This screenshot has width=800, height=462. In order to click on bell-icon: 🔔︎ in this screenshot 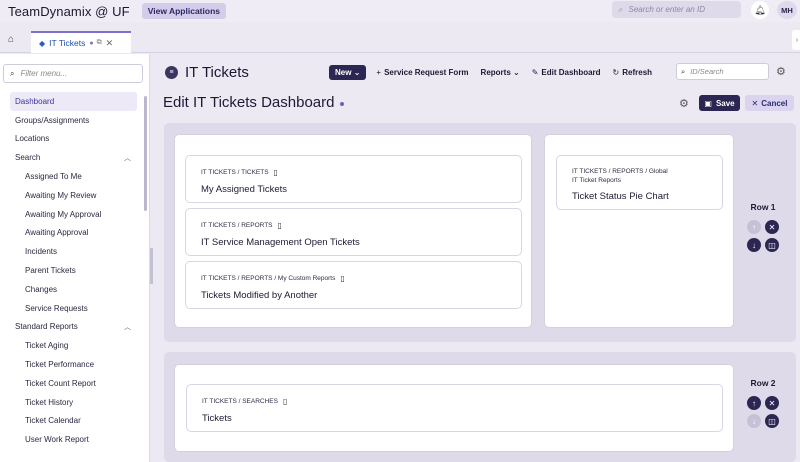, I will do `click(760, 9)`.